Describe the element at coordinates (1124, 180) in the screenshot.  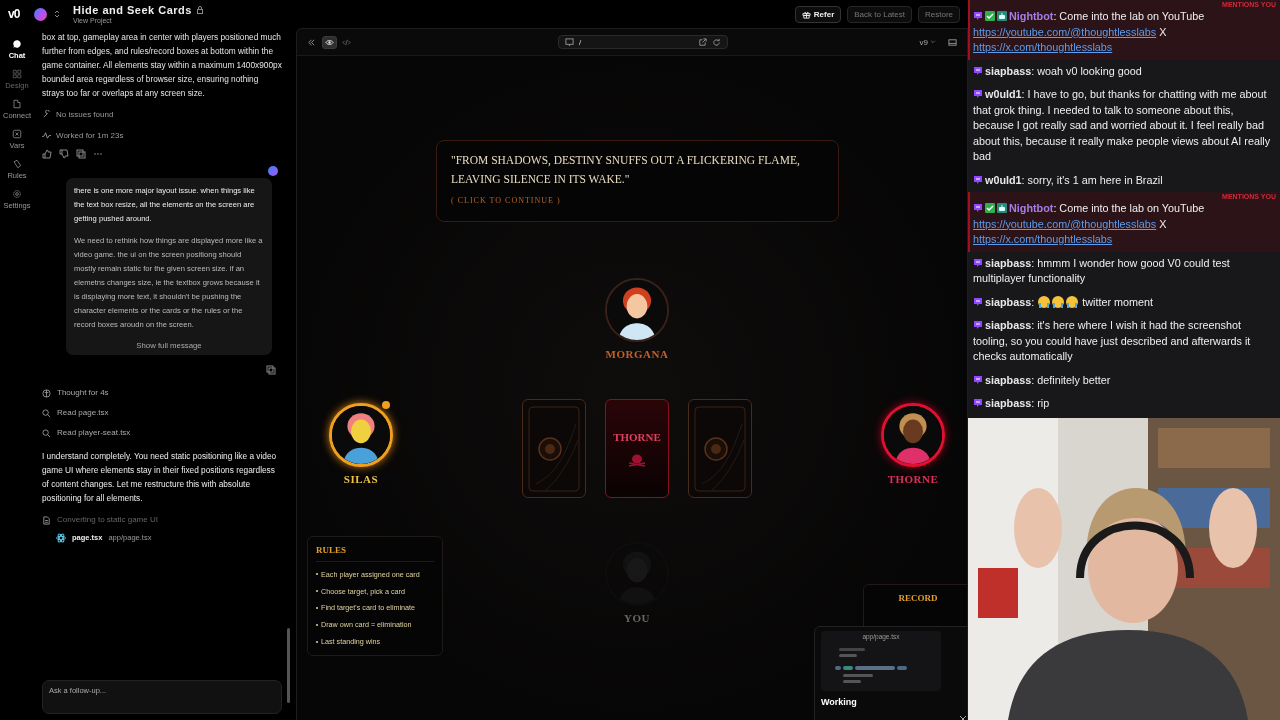
I see `chat-message: w0uld1: sorry, it's 1 am here in Brazil` at that location.